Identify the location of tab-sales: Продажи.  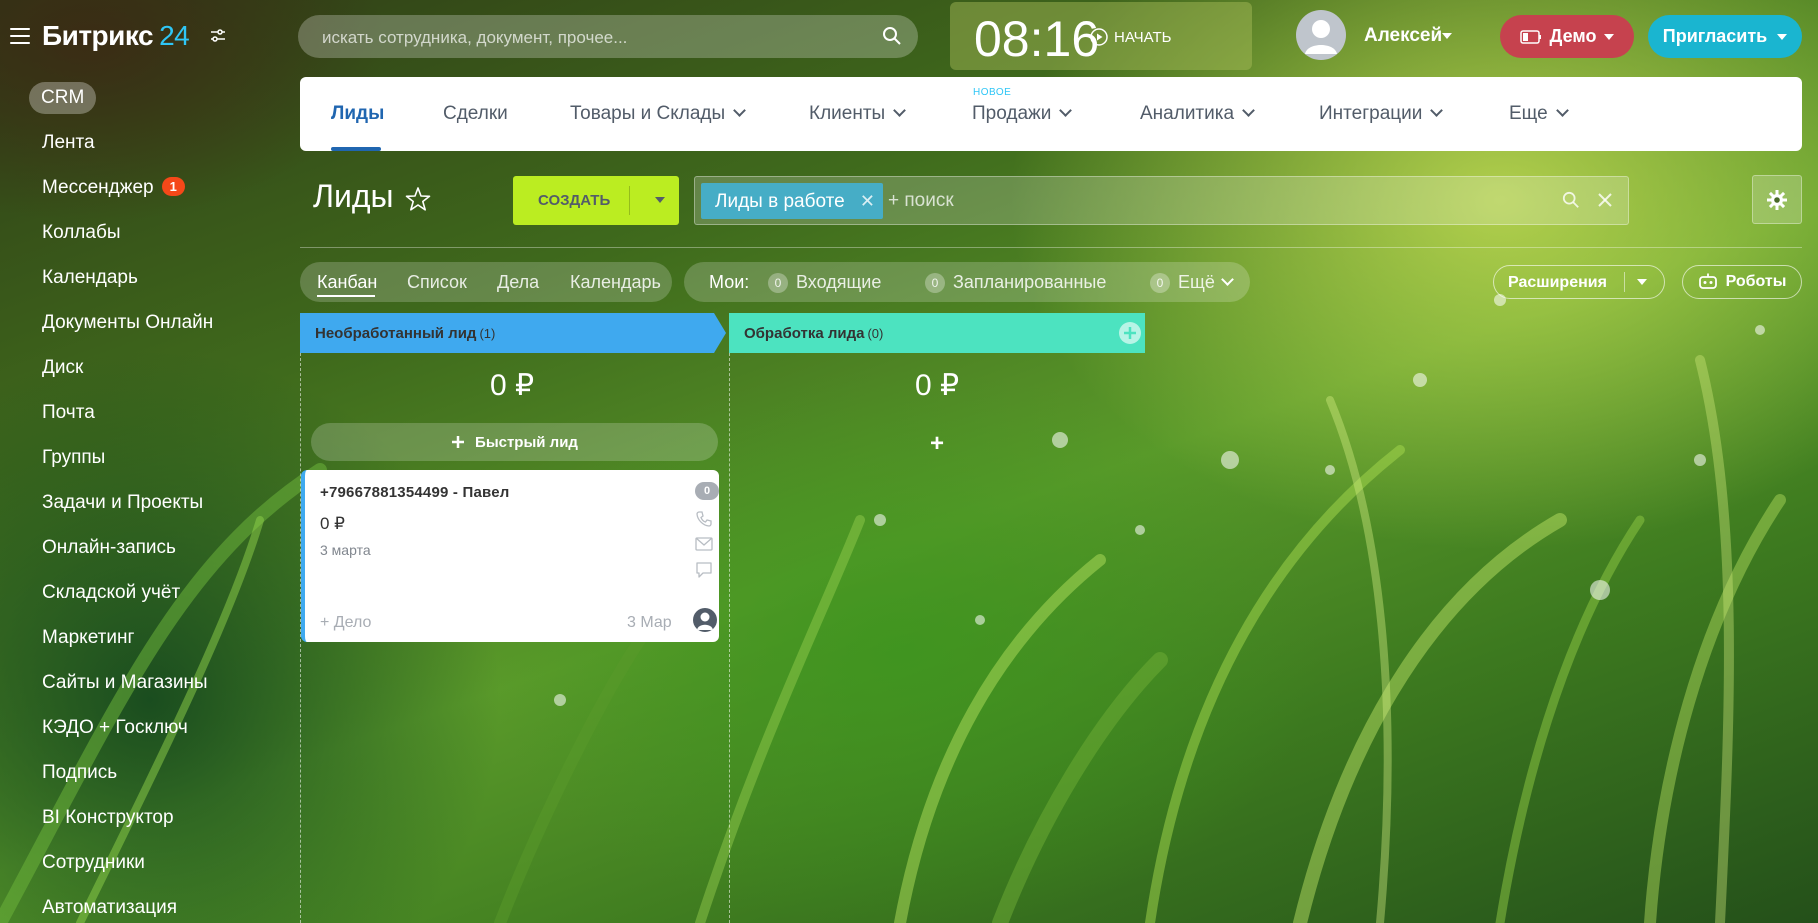
(1022, 114).